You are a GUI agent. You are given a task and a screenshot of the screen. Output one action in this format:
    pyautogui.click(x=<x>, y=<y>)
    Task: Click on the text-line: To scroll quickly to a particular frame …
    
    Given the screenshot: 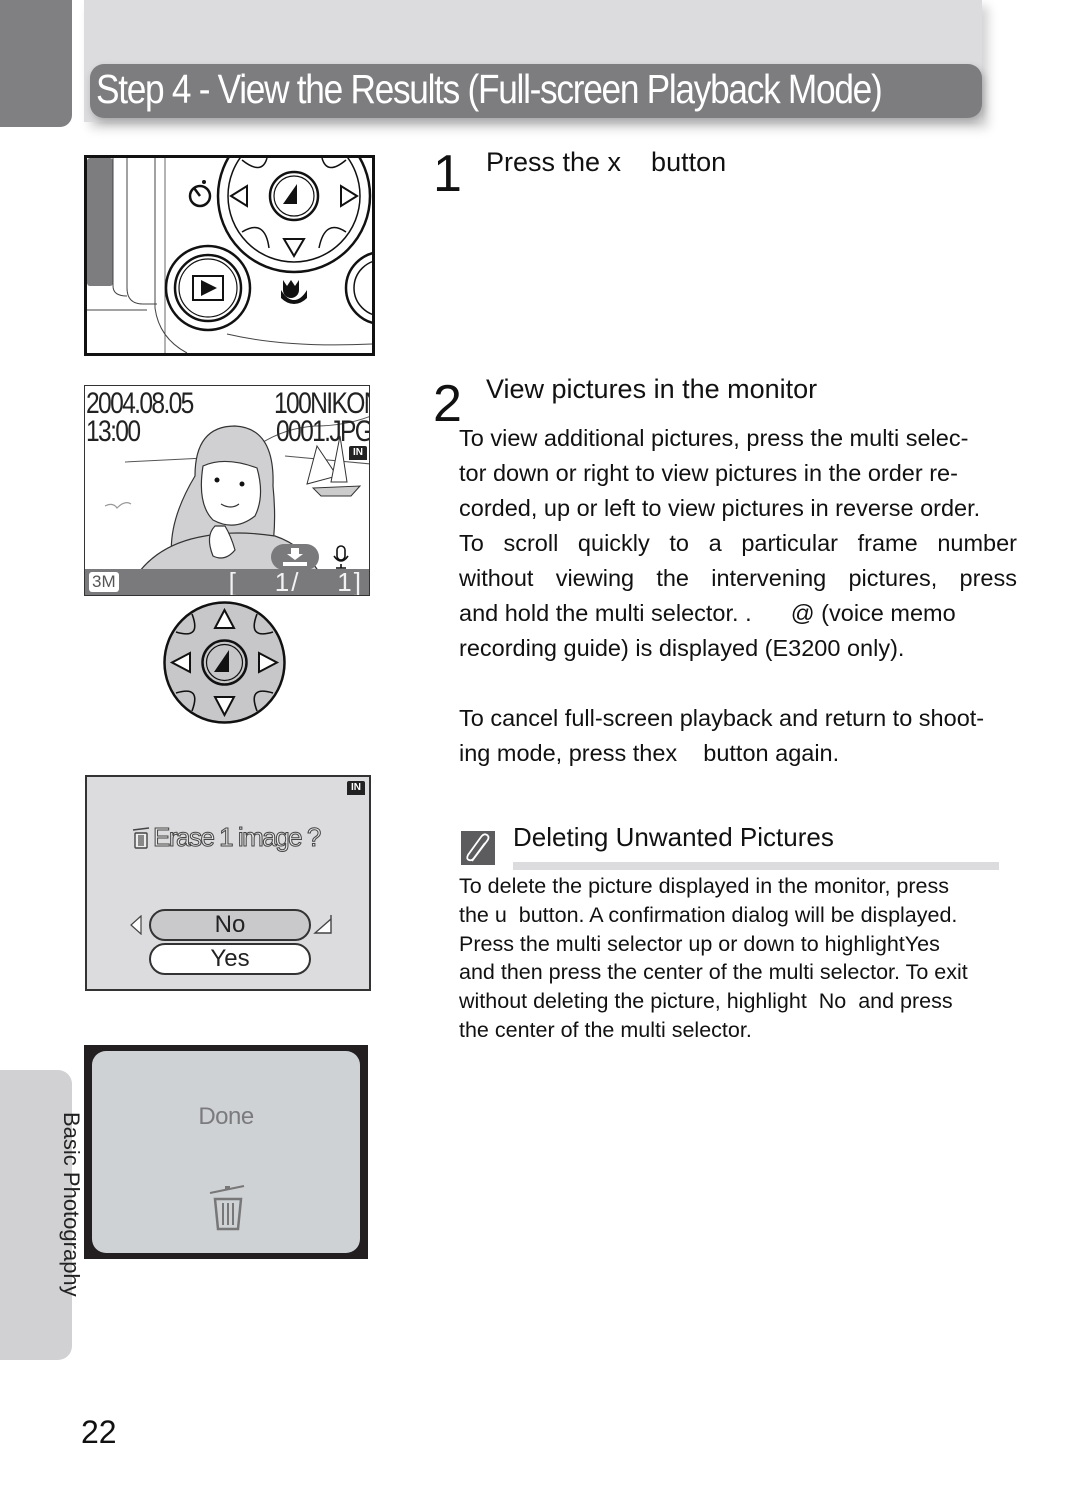 What is the action you would take?
    pyautogui.click(x=738, y=543)
    